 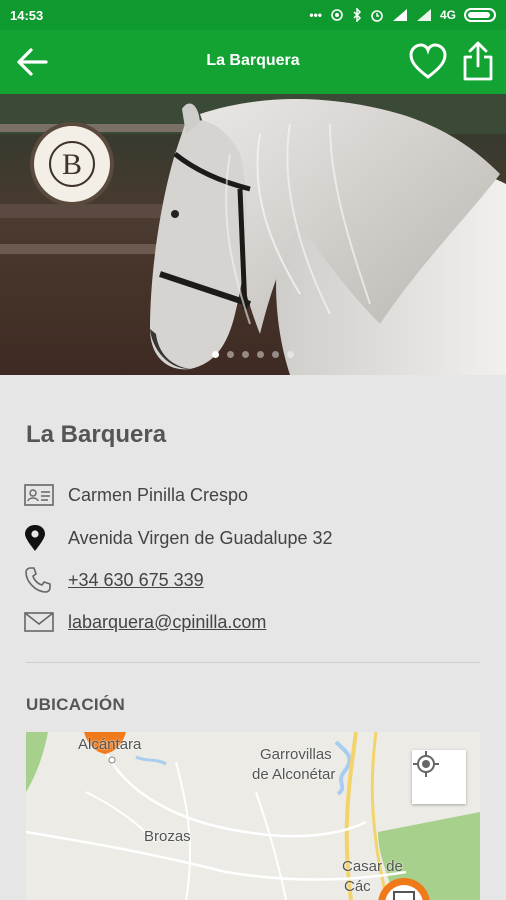 What do you see at coordinates (35, 538) in the screenshot?
I see `map-pin-icon` at bounding box center [35, 538].